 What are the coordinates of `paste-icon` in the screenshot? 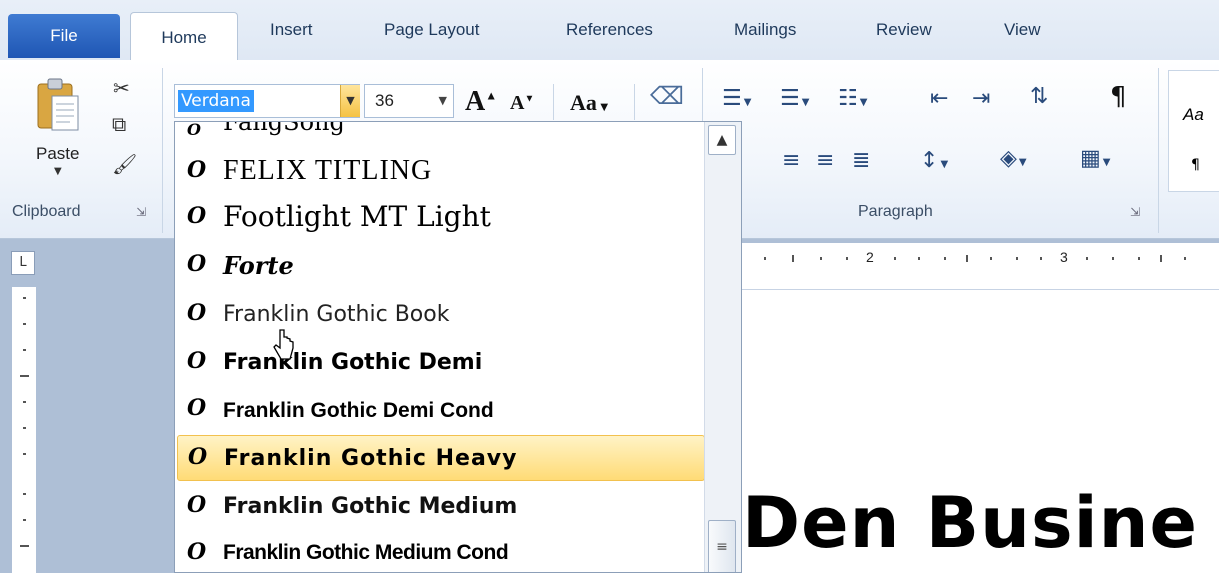 It's located at (58, 105).